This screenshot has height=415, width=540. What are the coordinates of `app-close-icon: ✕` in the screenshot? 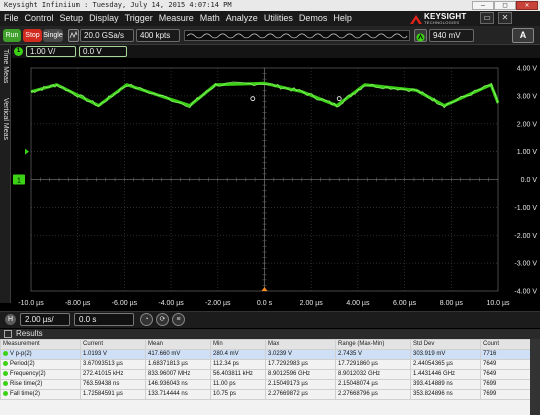 It's located at (505, 18).